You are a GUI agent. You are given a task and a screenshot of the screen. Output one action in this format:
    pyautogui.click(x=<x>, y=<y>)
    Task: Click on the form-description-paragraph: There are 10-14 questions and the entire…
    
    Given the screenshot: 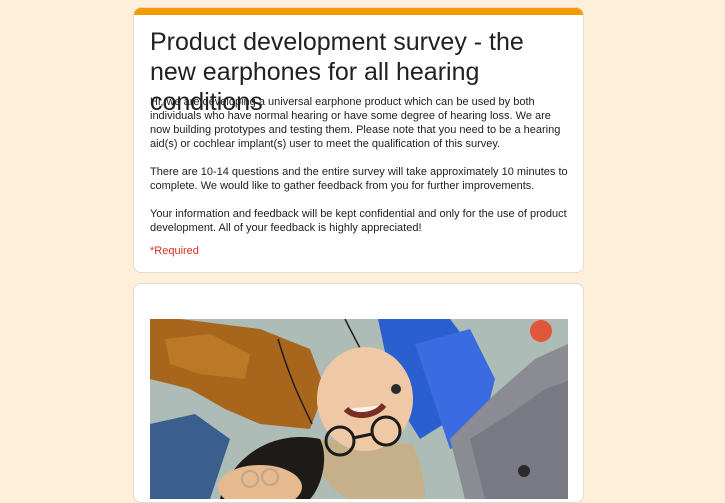 What is the action you would take?
    pyautogui.click(x=359, y=179)
    